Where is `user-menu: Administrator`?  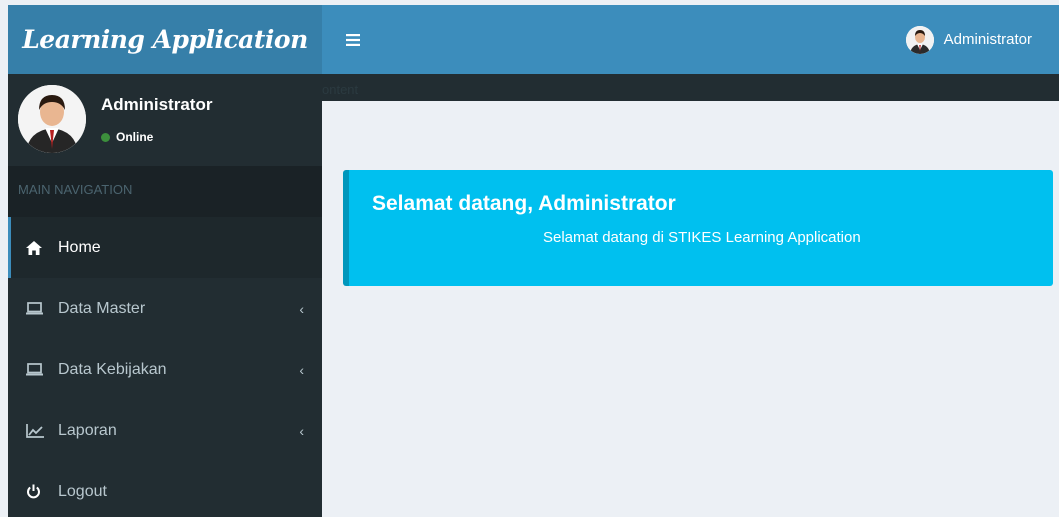
user-menu: Administrator is located at coordinates (968, 39).